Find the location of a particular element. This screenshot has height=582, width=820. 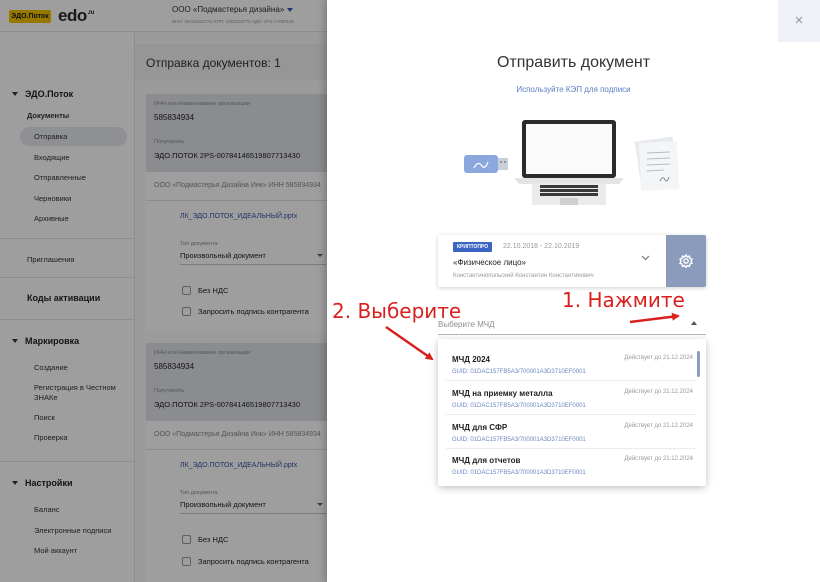

dropdown-scrollbar is located at coordinates (698, 364).